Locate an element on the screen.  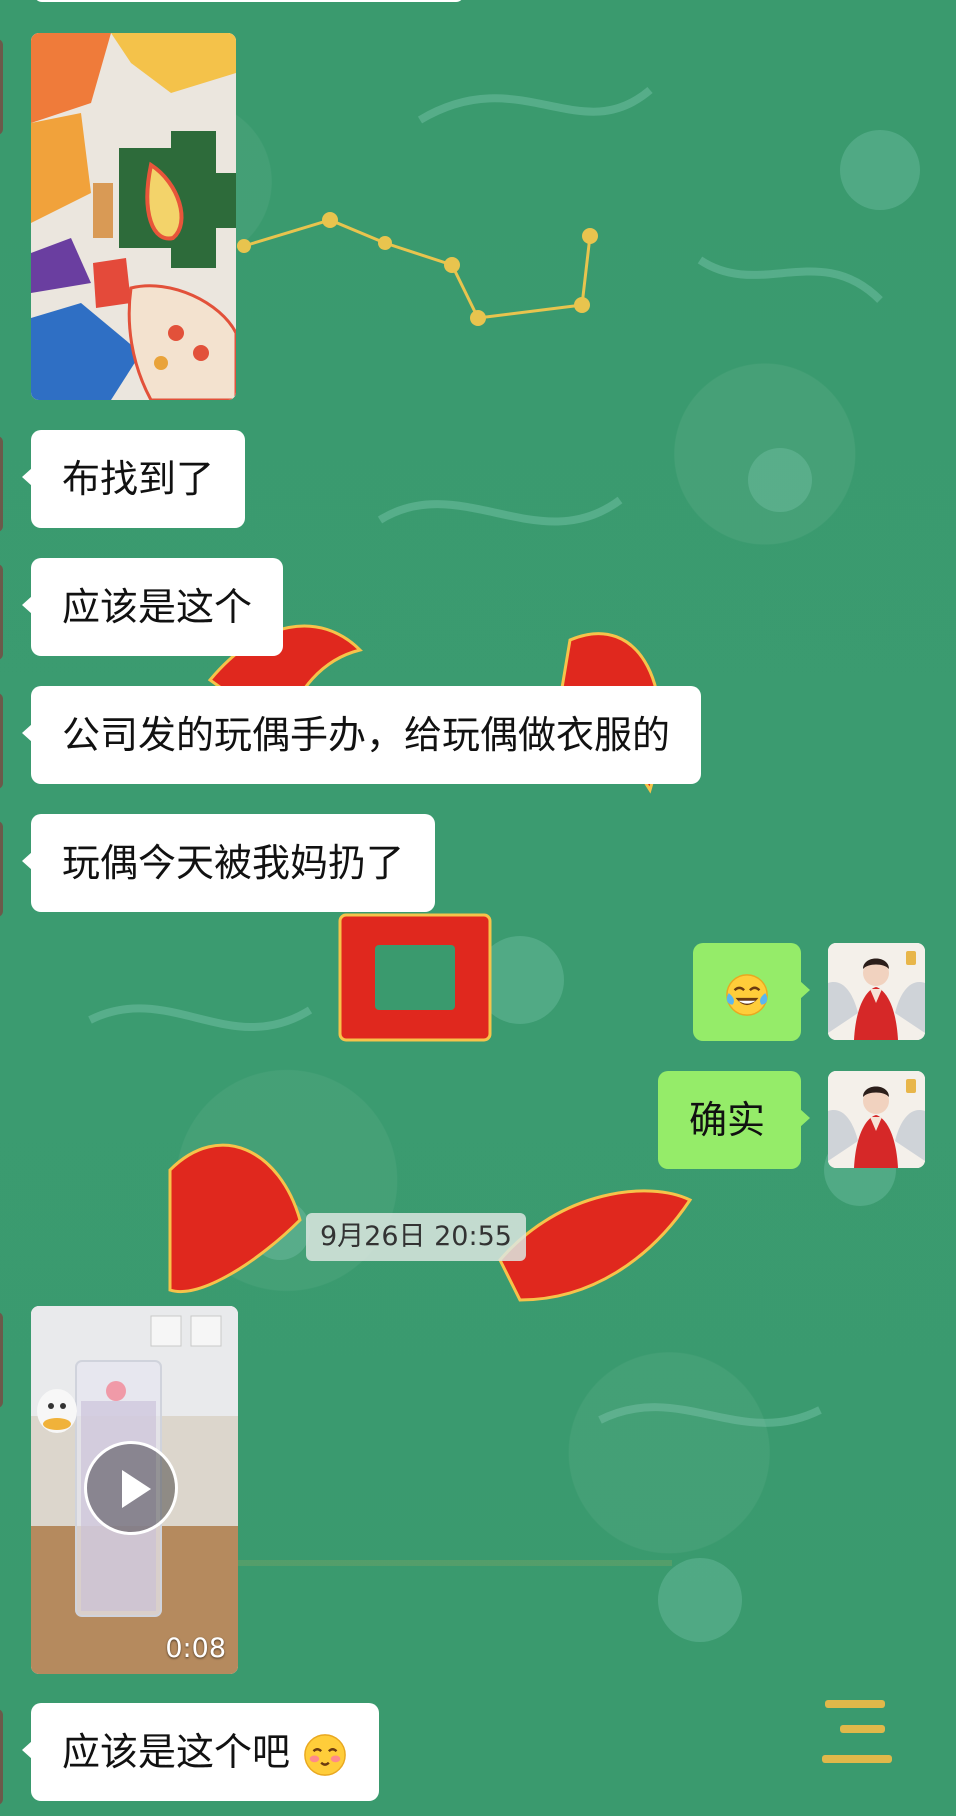
message-bubble-outgoing: 确实 is located at coordinates (734, 1120).